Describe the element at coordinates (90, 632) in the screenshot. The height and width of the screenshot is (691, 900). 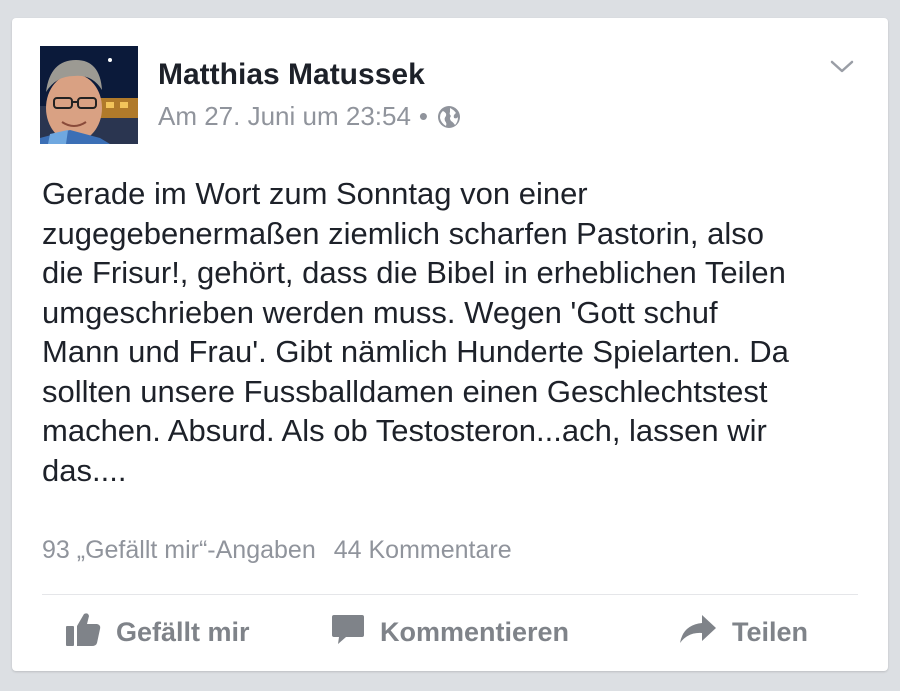
I see `thumbs-up-icon` at that location.